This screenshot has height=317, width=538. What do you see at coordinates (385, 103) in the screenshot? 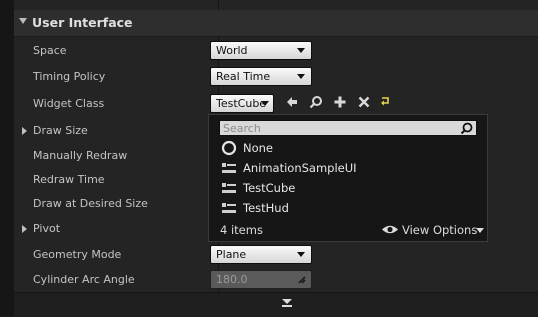
I see `reset-arrow-icon` at bounding box center [385, 103].